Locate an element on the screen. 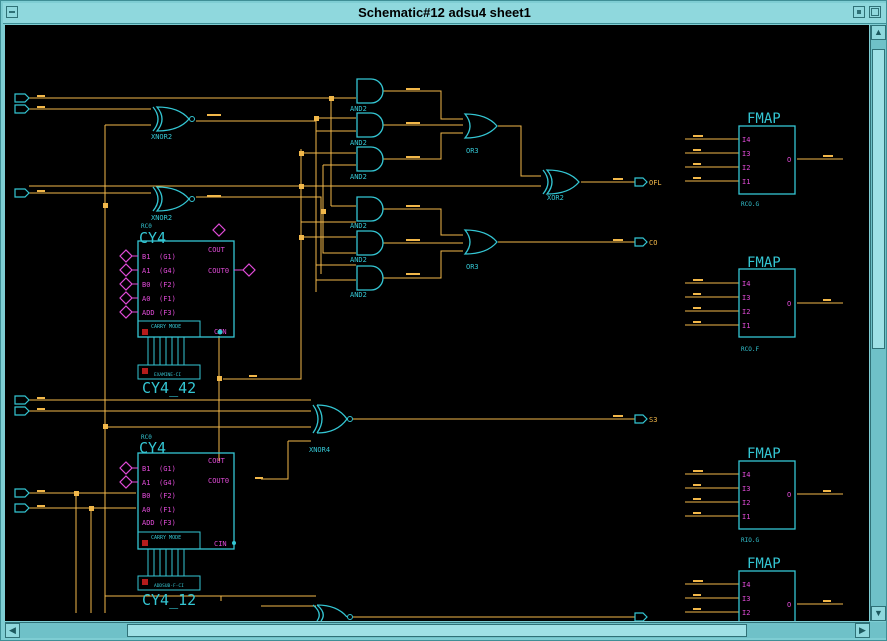  port-label-s3: S3 is located at coordinates (653, 420).